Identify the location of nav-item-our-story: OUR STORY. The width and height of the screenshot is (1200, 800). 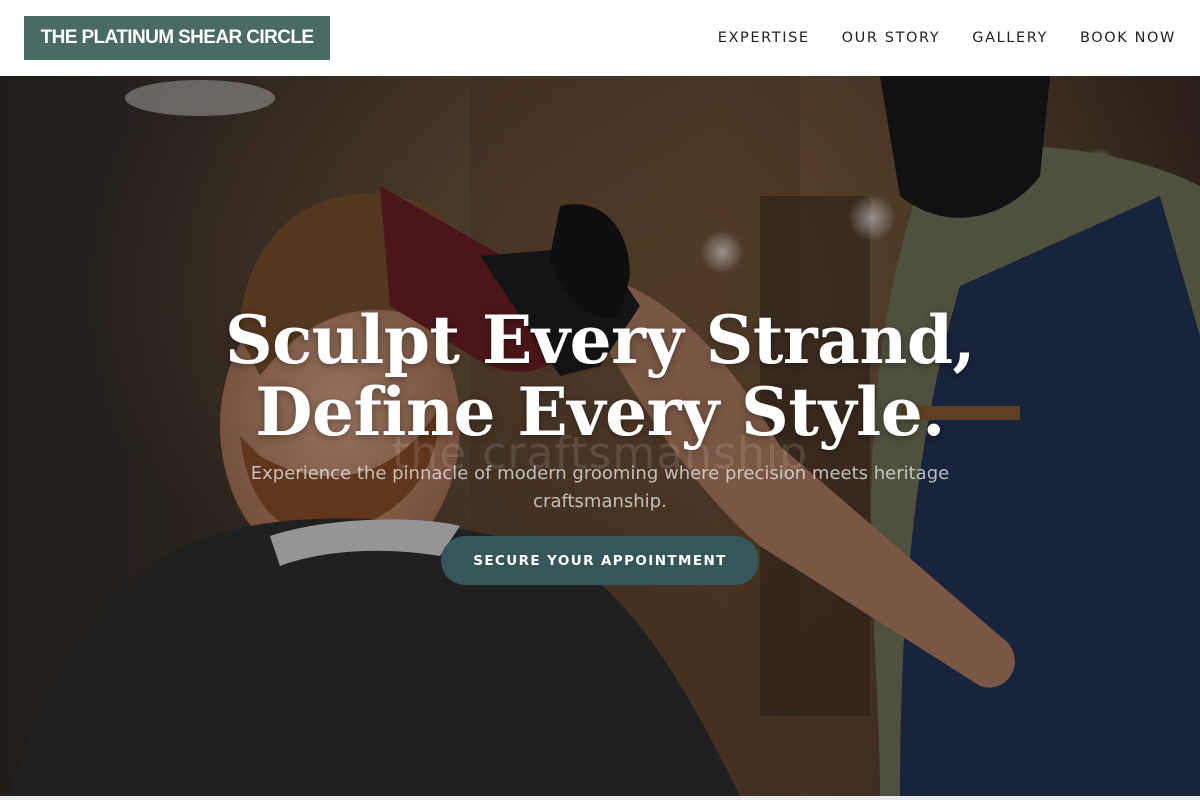
(891, 38).